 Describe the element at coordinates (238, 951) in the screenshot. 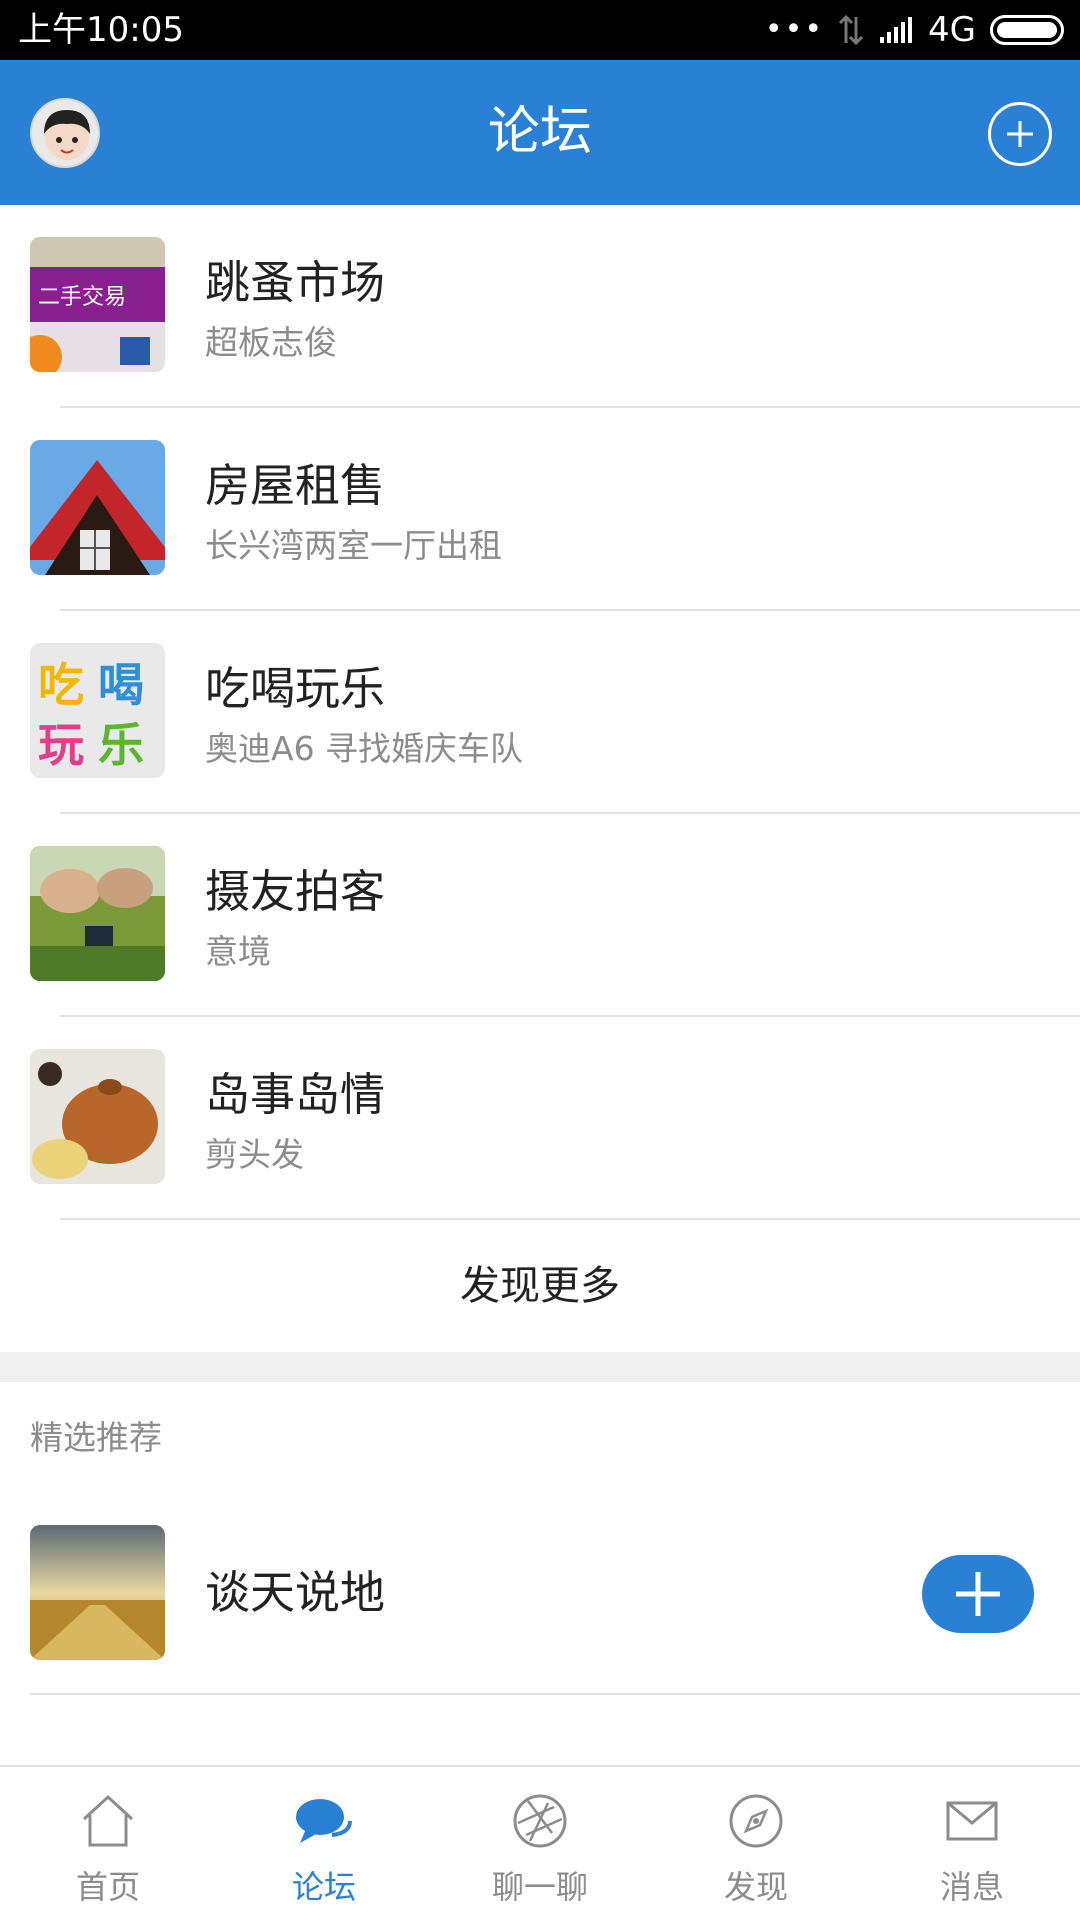

I see `forum-latest-post: 意境` at that location.